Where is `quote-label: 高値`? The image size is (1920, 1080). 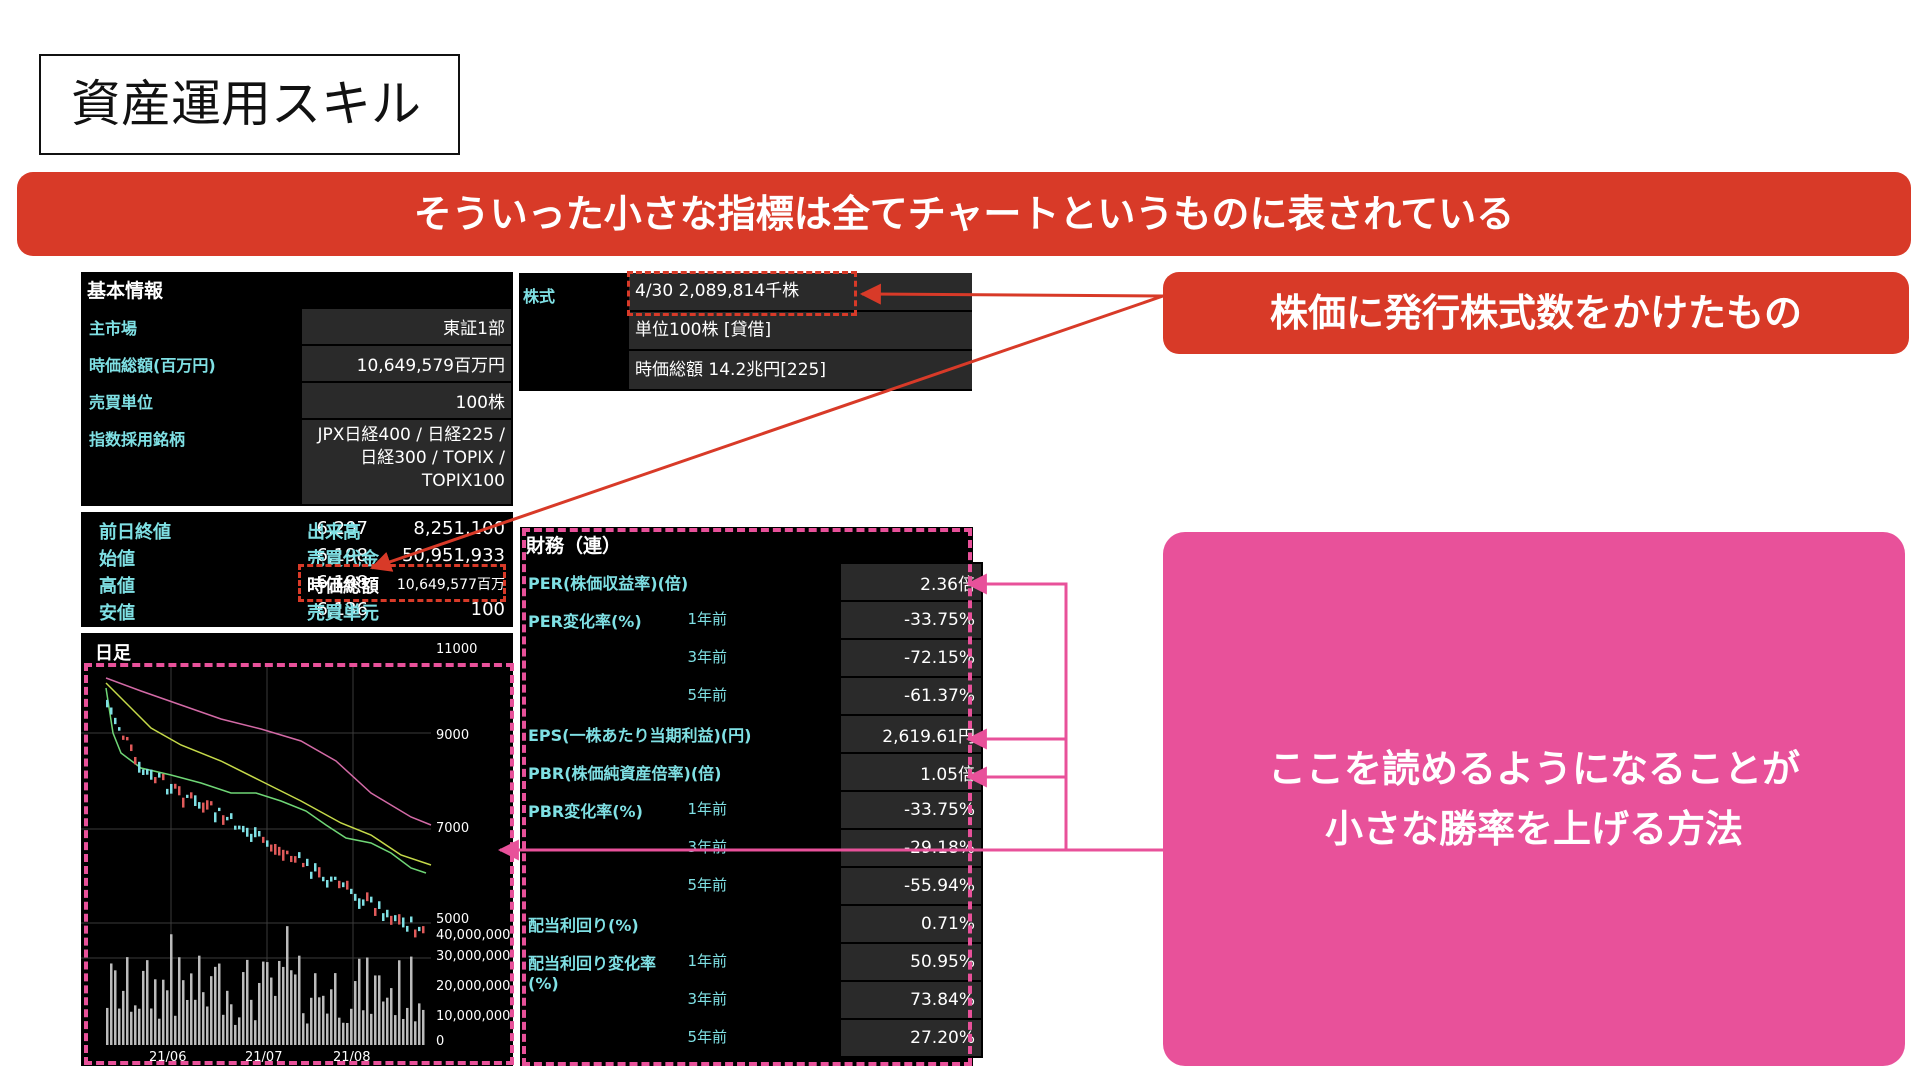
quote-label: 高値 is located at coordinates (117, 586).